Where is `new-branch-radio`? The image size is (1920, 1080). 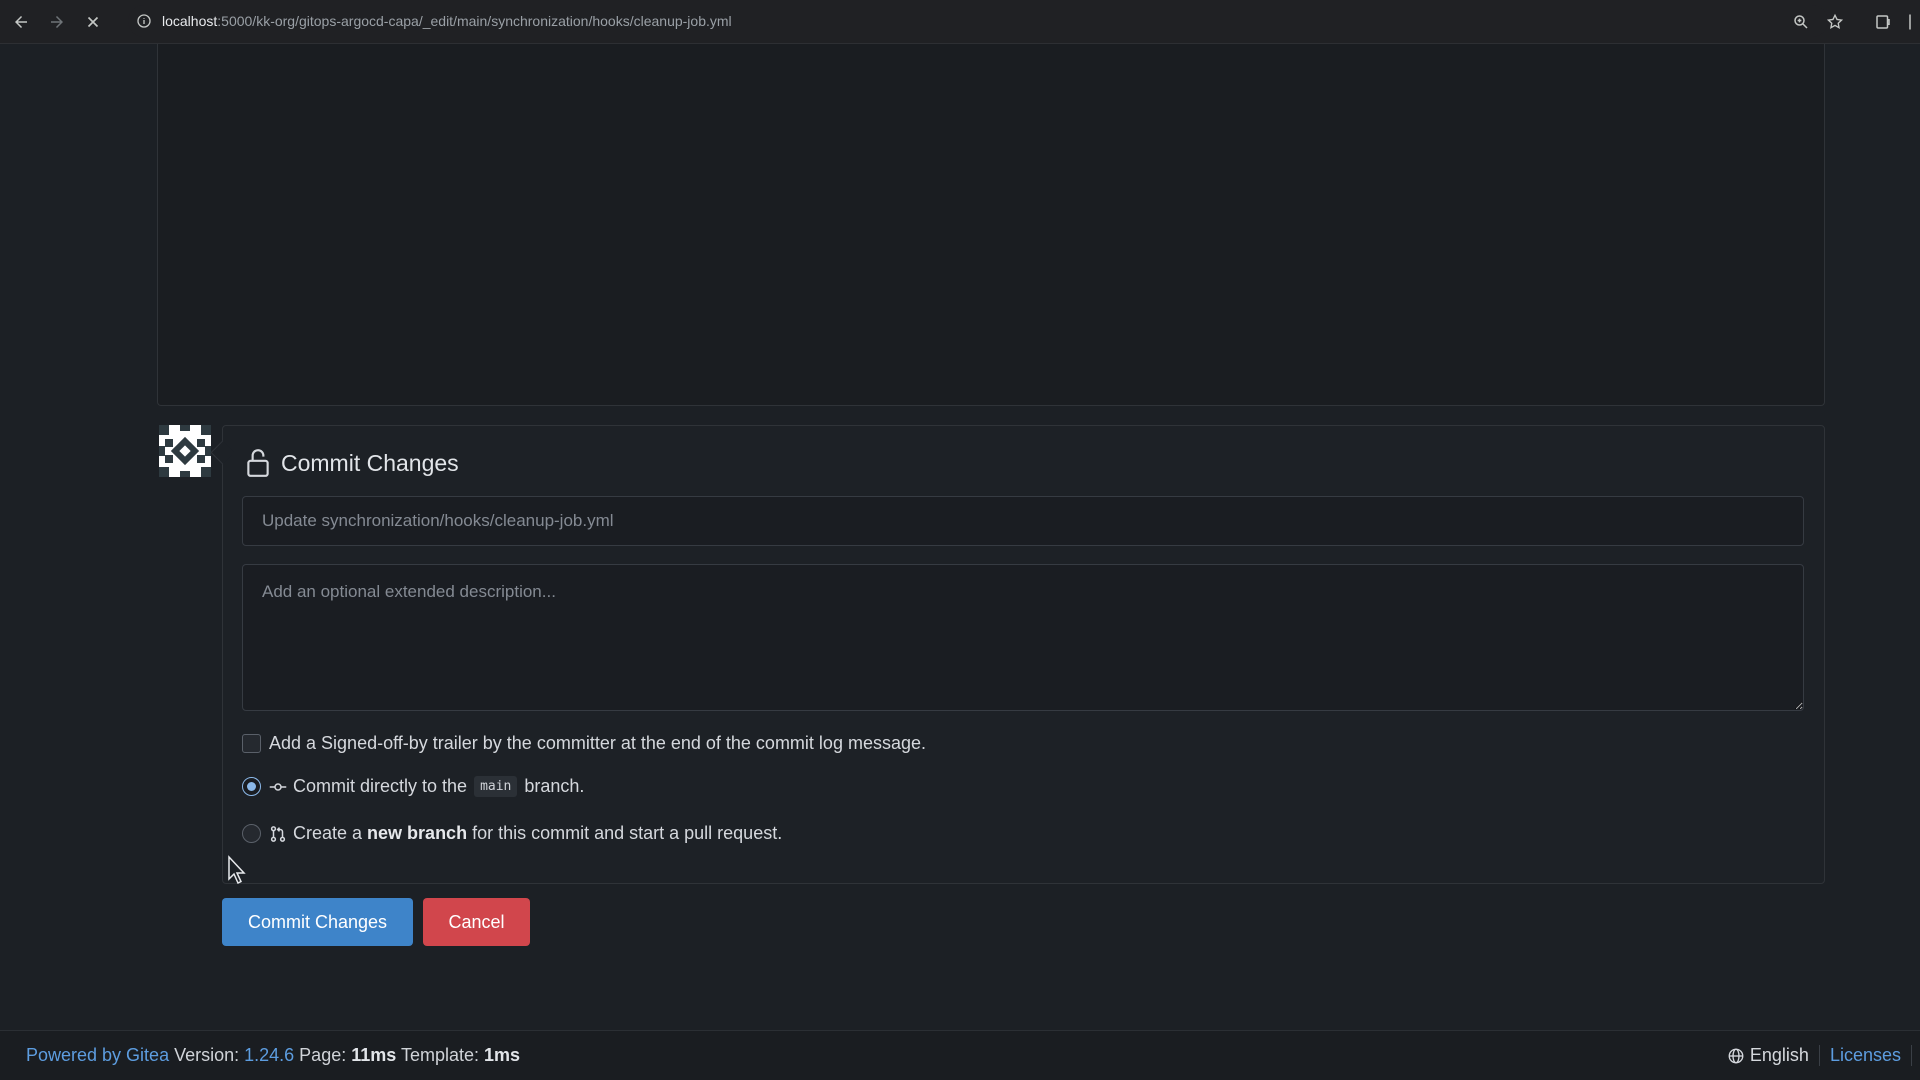
new-branch-radio is located at coordinates (251, 833).